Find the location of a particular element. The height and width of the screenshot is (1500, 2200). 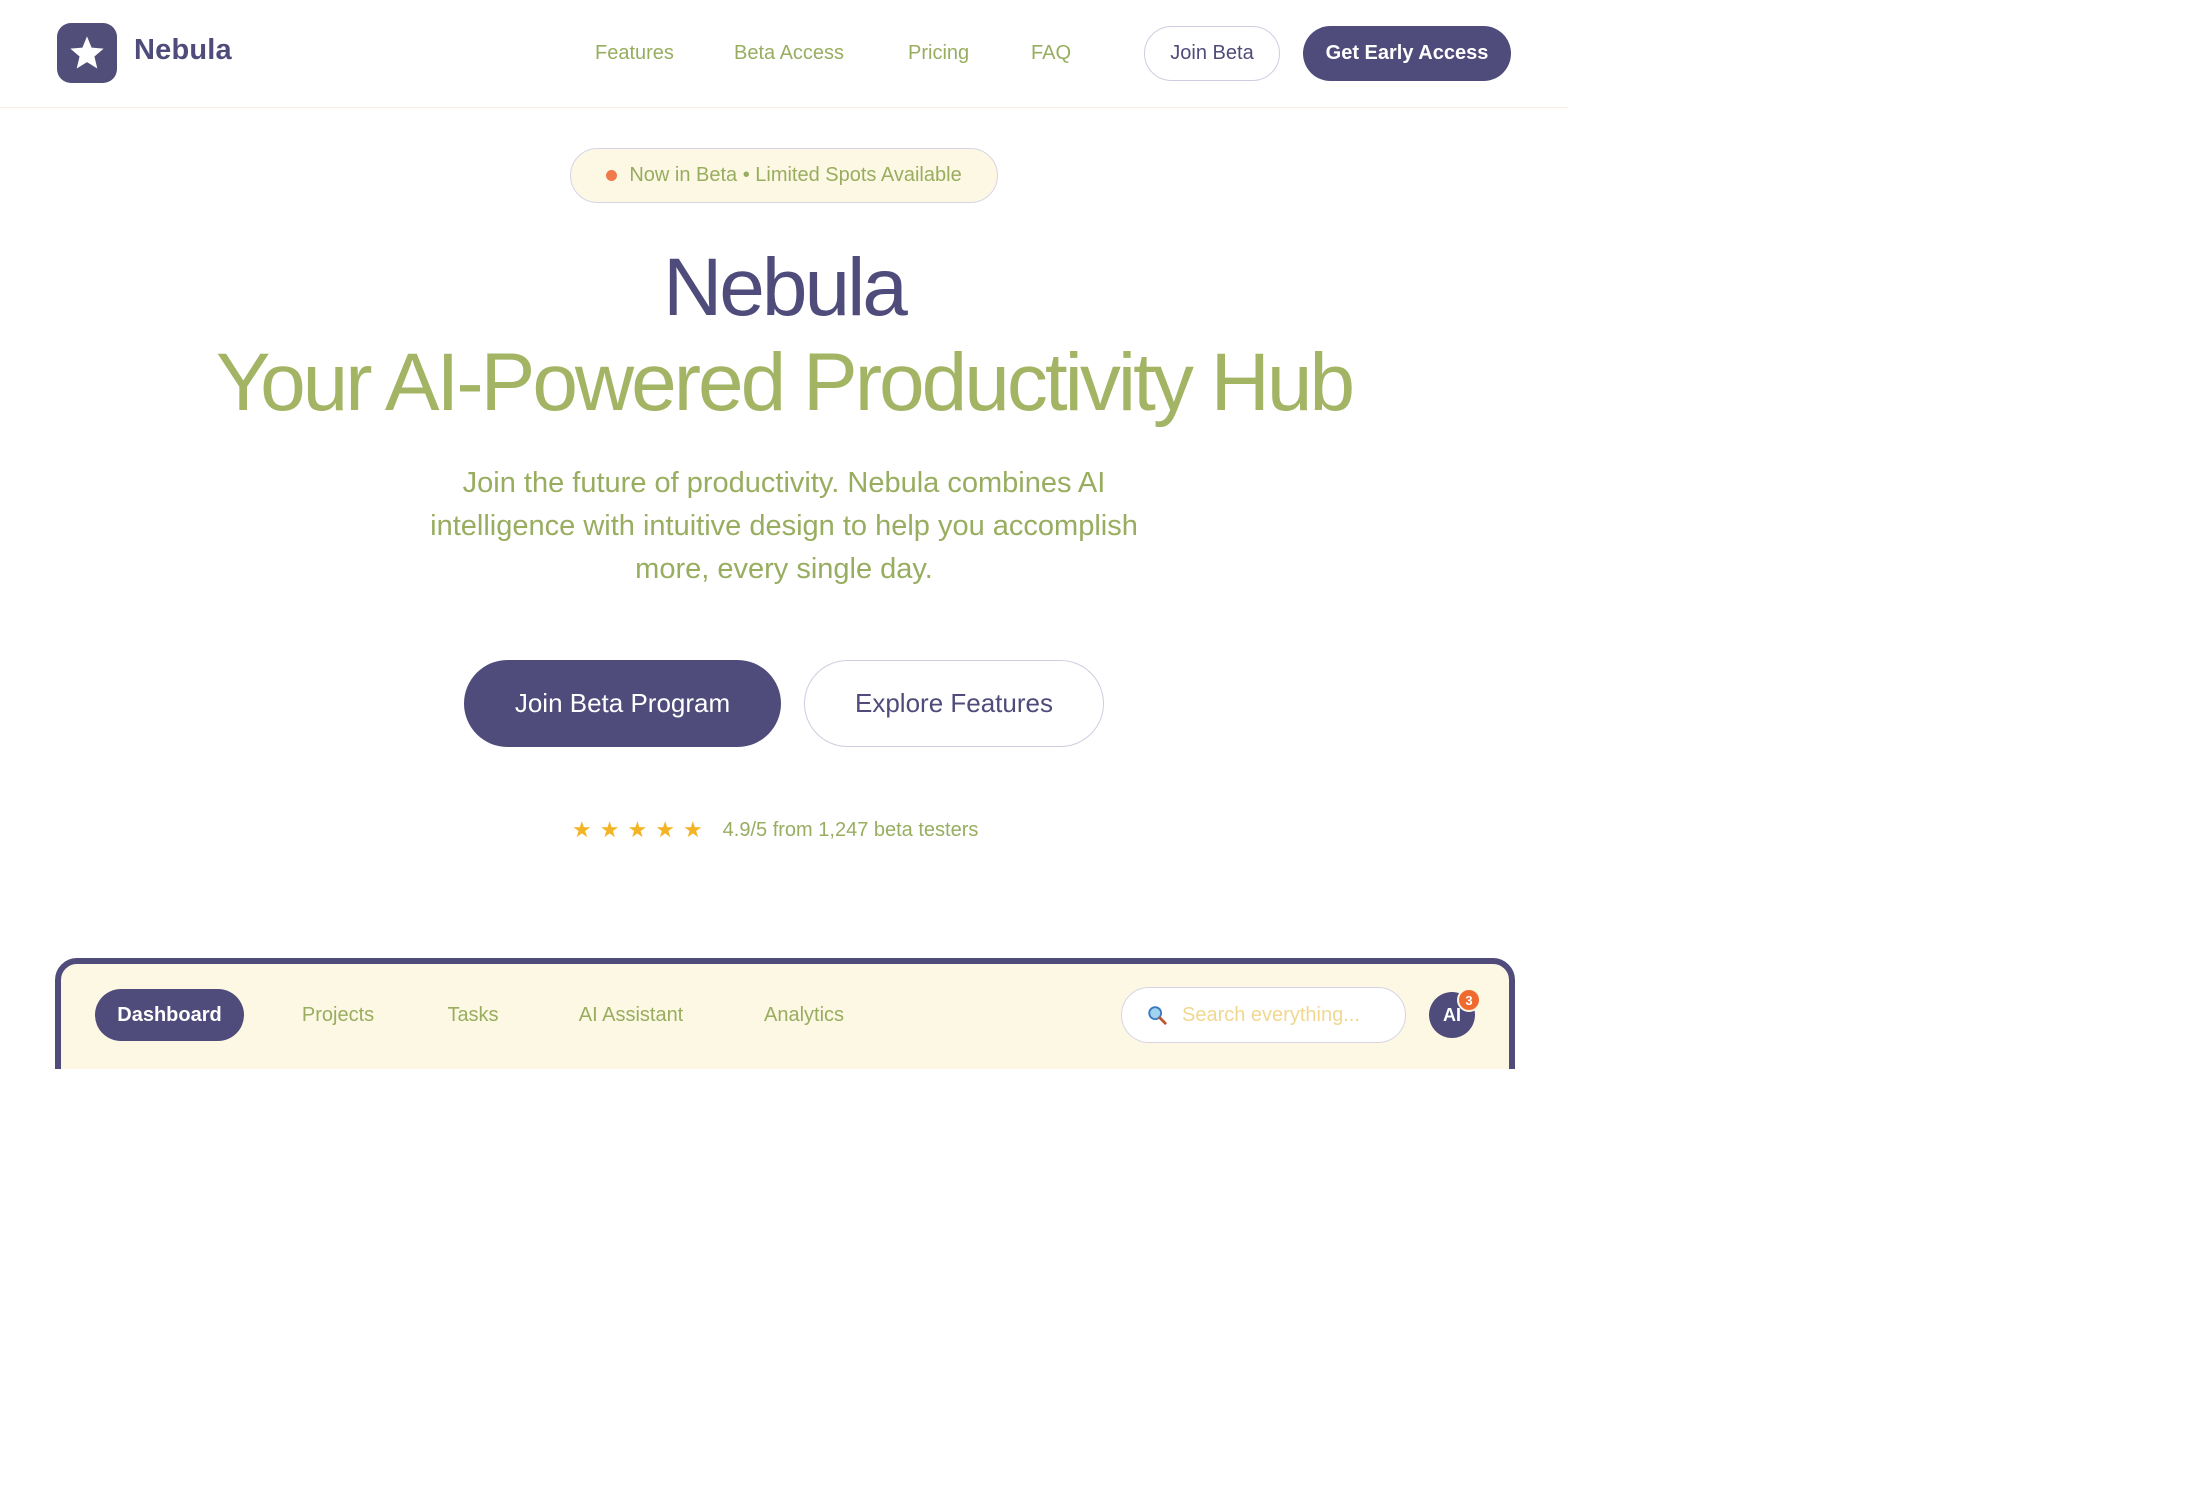

nav-link-faq: FAQ is located at coordinates (1051, 53).